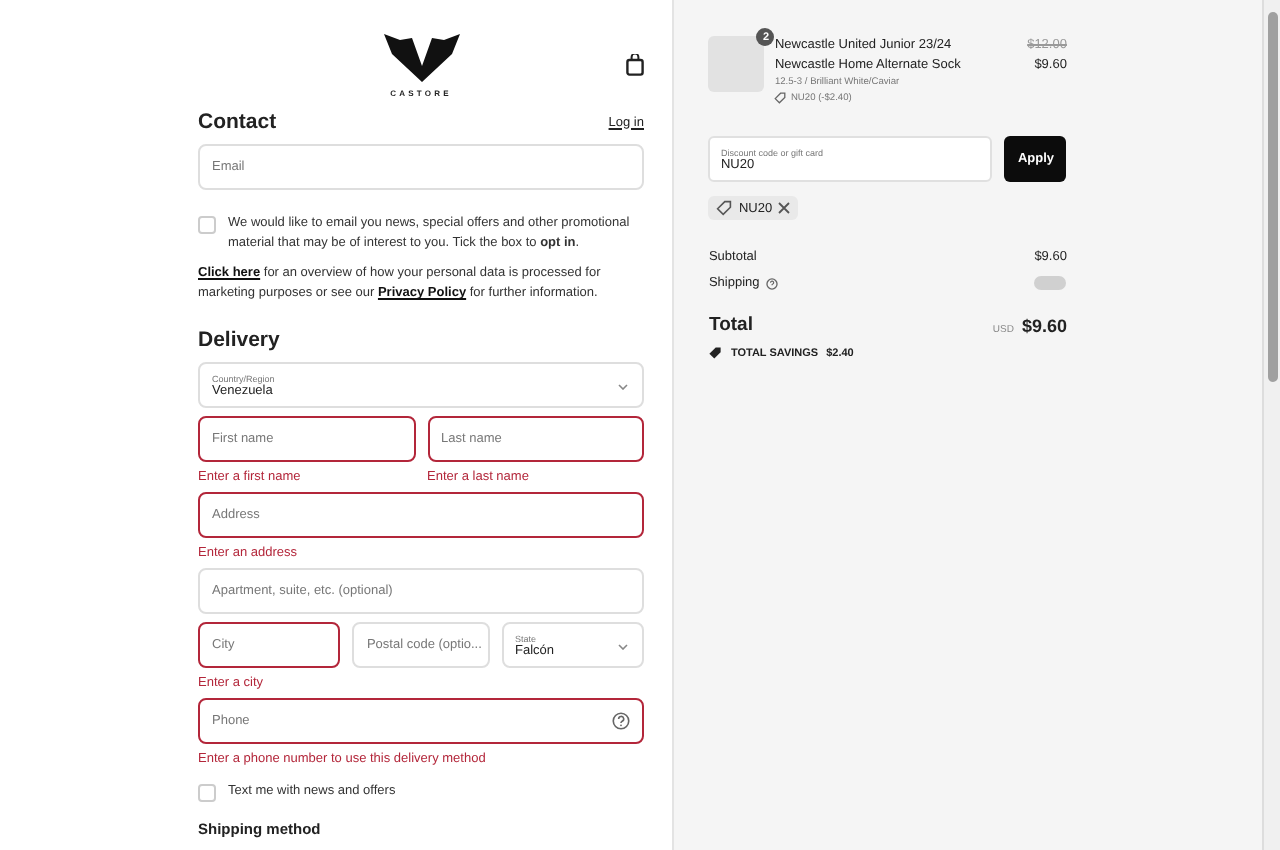  What do you see at coordinates (1050, 283) in the screenshot?
I see `loading-placeholder` at bounding box center [1050, 283].